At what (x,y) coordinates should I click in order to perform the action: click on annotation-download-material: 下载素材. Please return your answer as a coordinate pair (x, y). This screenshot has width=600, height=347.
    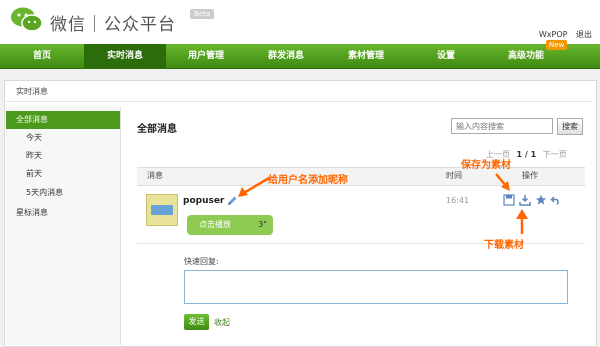
    Looking at the image, I should click on (504, 245).